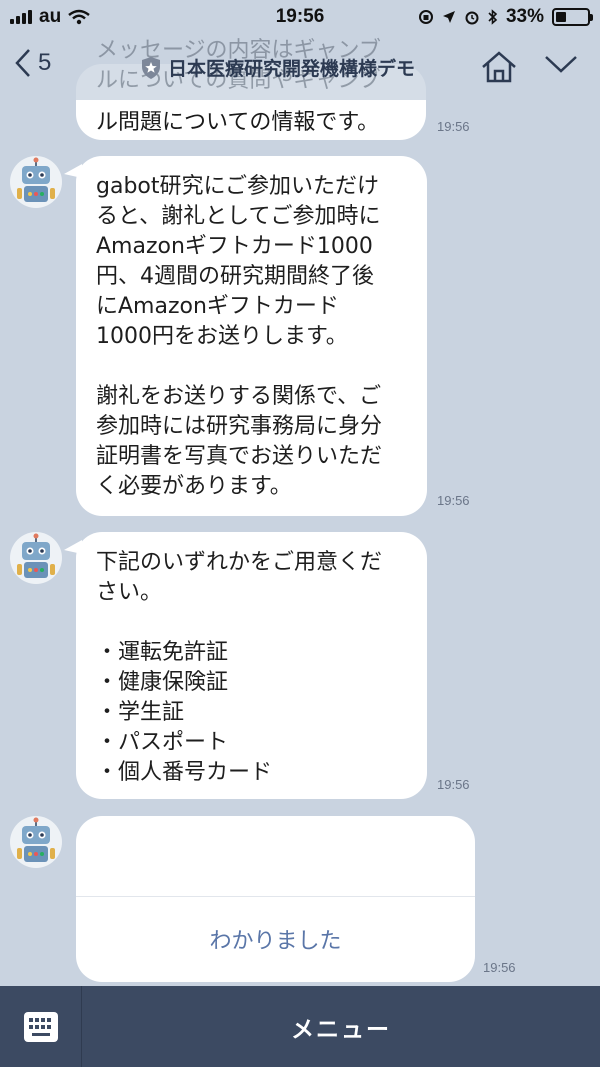 Image resolution: width=600 pixels, height=1067 pixels. Describe the element at coordinates (448, 17) in the screenshot. I see `location-icon` at that location.